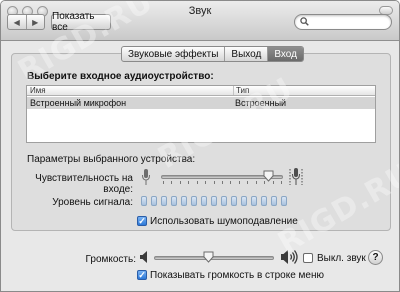 The height and width of the screenshot is (292, 400). Describe the element at coordinates (268, 176) in the screenshot. I see `sensitivity-slider-thumb` at that location.